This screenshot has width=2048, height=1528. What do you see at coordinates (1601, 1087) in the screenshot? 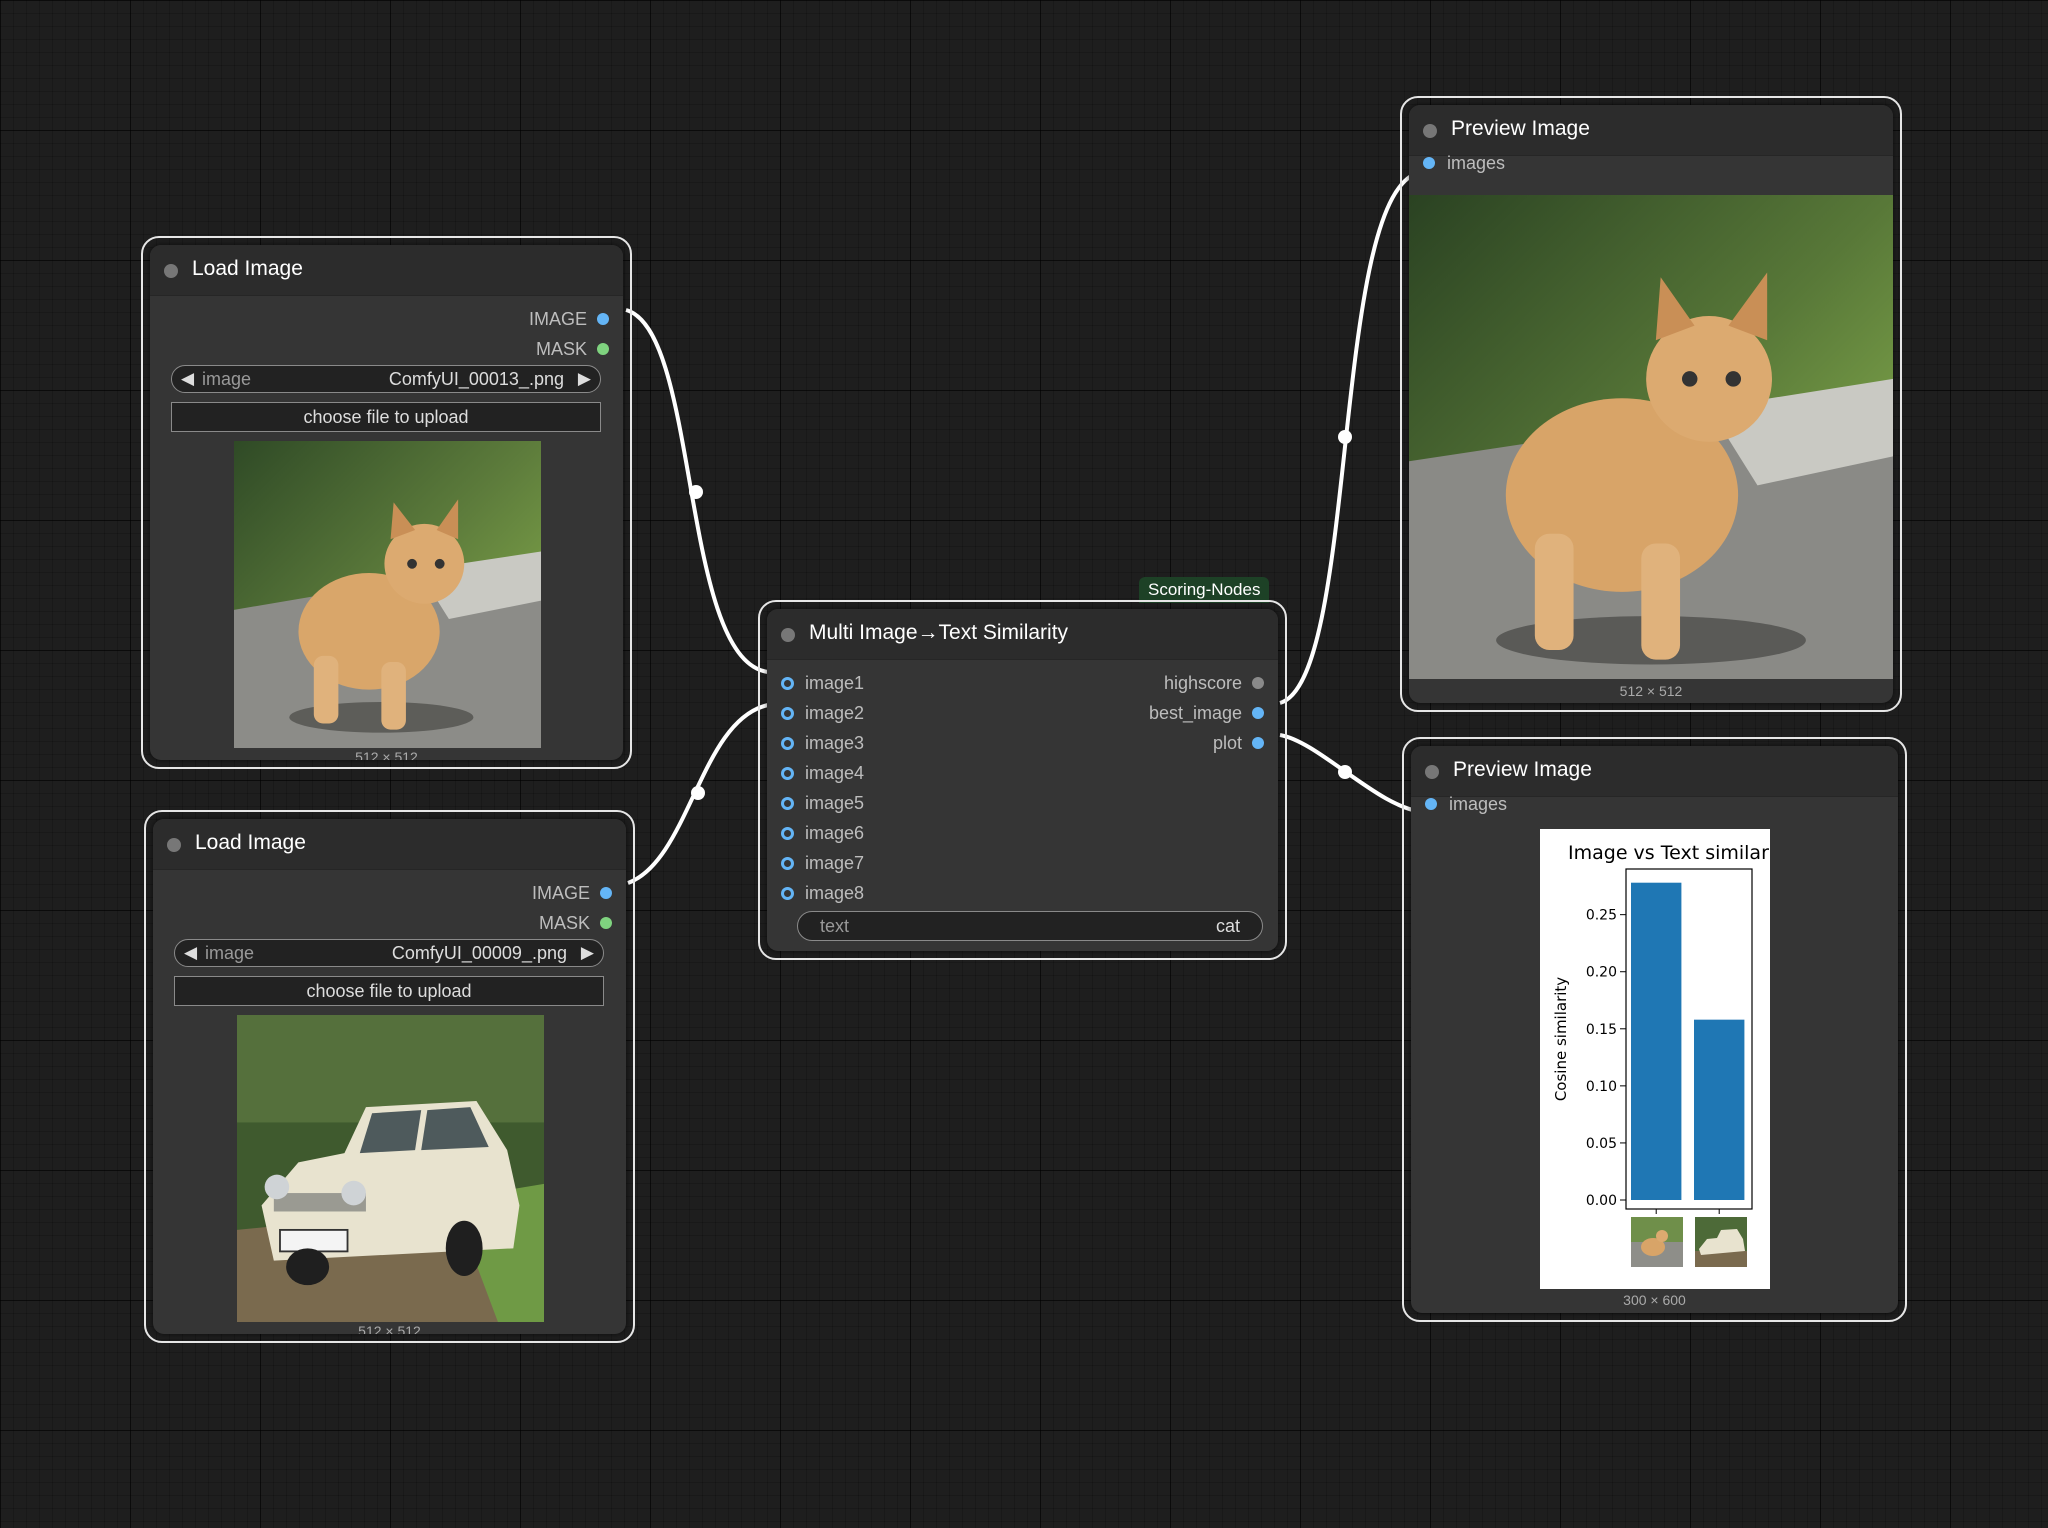
I see `y-tick-label: 0.10` at bounding box center [1601, 1087].